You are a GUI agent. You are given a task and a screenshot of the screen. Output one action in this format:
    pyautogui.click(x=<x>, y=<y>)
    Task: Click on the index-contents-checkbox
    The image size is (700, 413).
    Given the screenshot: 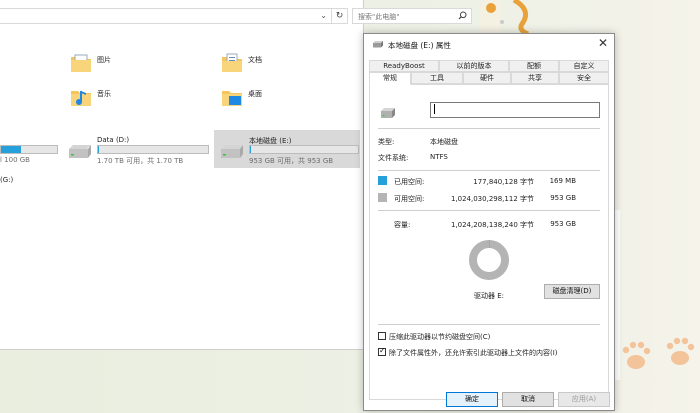 What is the action you would take?
    pyautogui.click(x=382, y=351)
    